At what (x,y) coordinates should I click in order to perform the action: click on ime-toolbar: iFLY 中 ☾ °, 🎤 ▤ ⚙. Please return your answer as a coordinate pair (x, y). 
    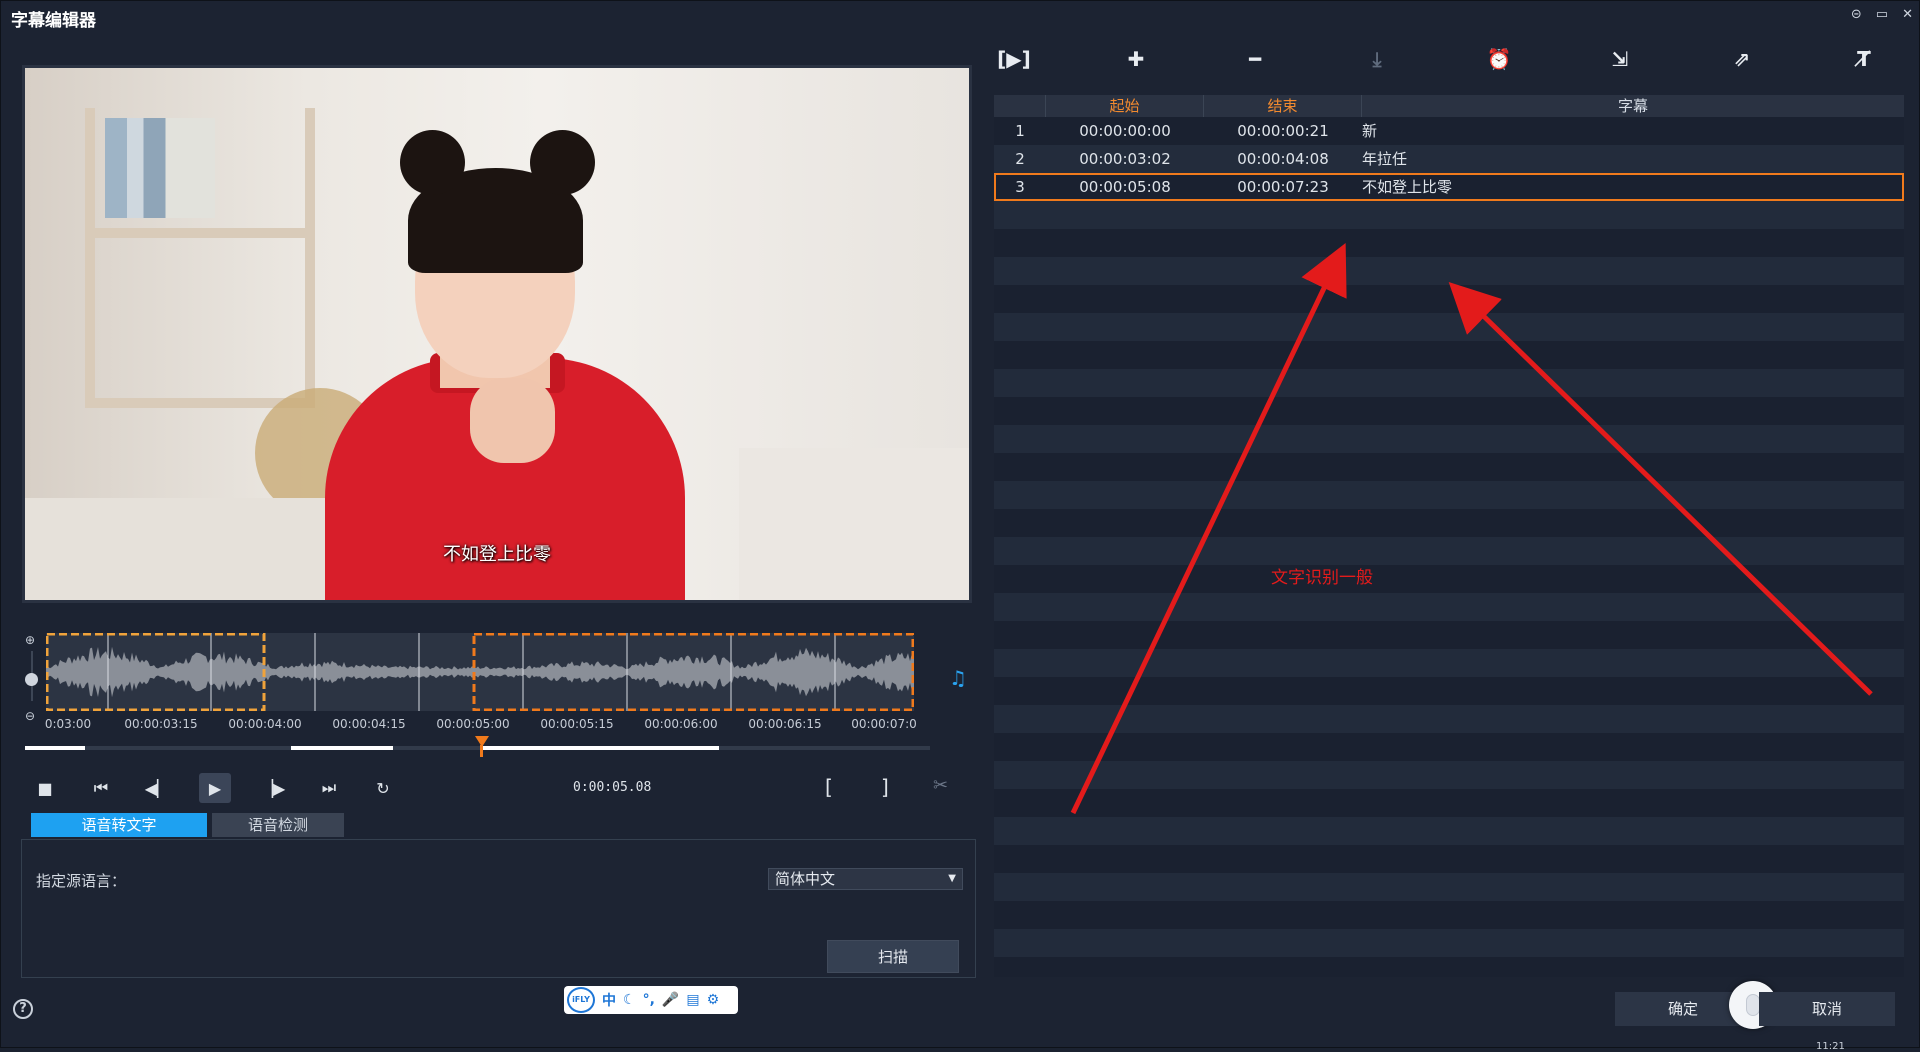
    Looking at the image, I should click on (651, 1000).